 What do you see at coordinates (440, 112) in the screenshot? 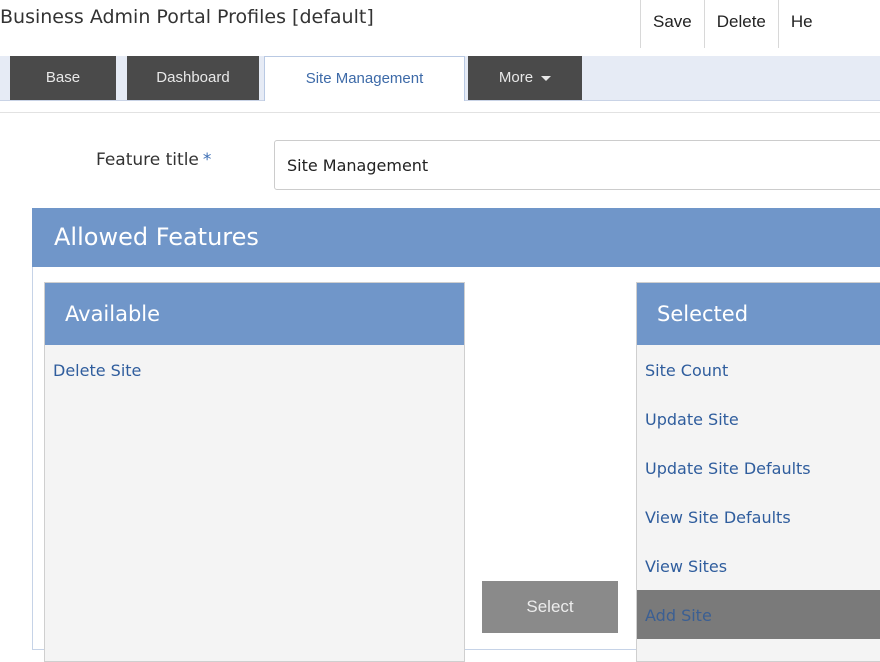
I see `divider` at bounding box center [440, 112].